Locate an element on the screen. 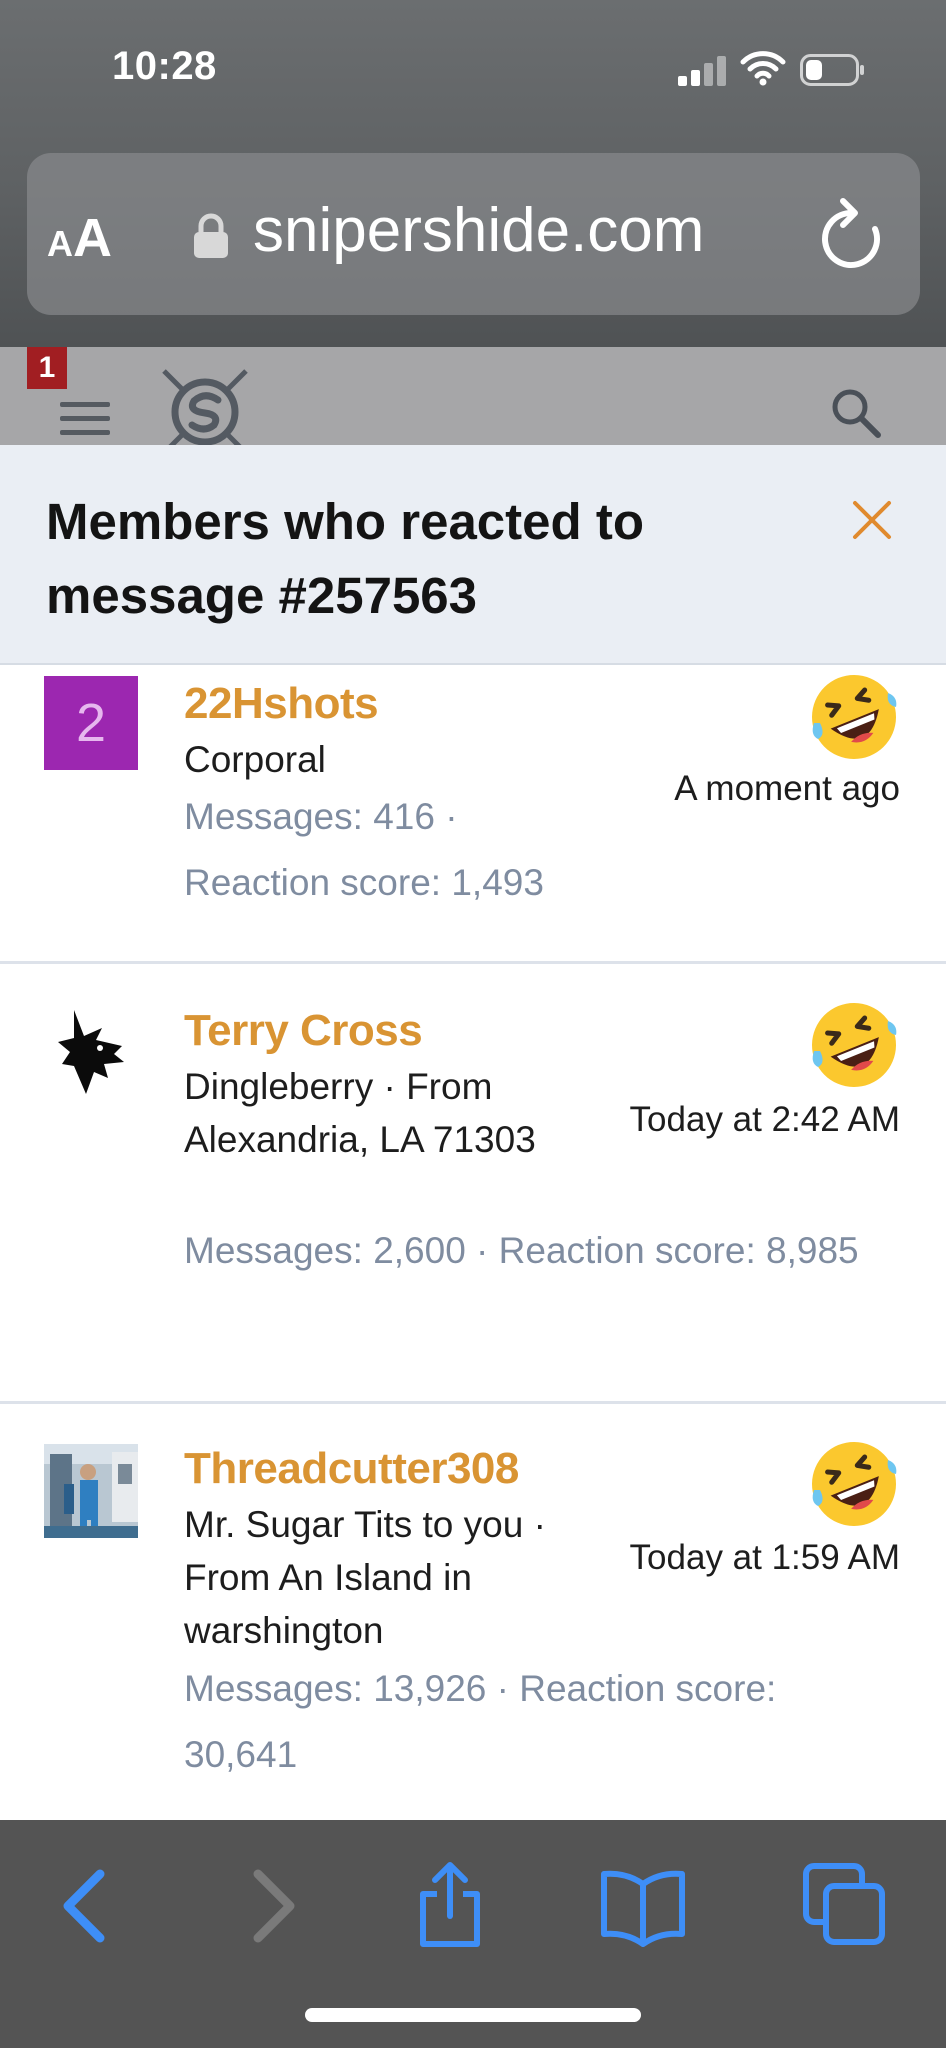 Image resolution: width=946 pixels, height=2048 pixels. url-domain: snipershide.com is located at coordinates (478, 230).